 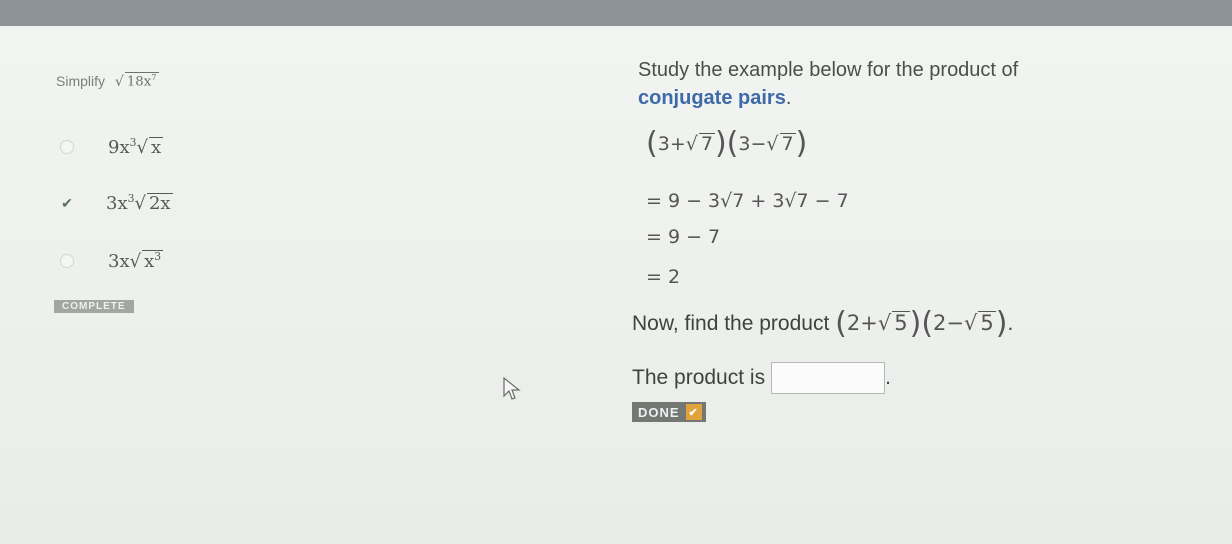 What do you see at coordinates (512, 388) in the screenshot?
I see `mouse-cursor-icon` at bounding box center [512, 388].